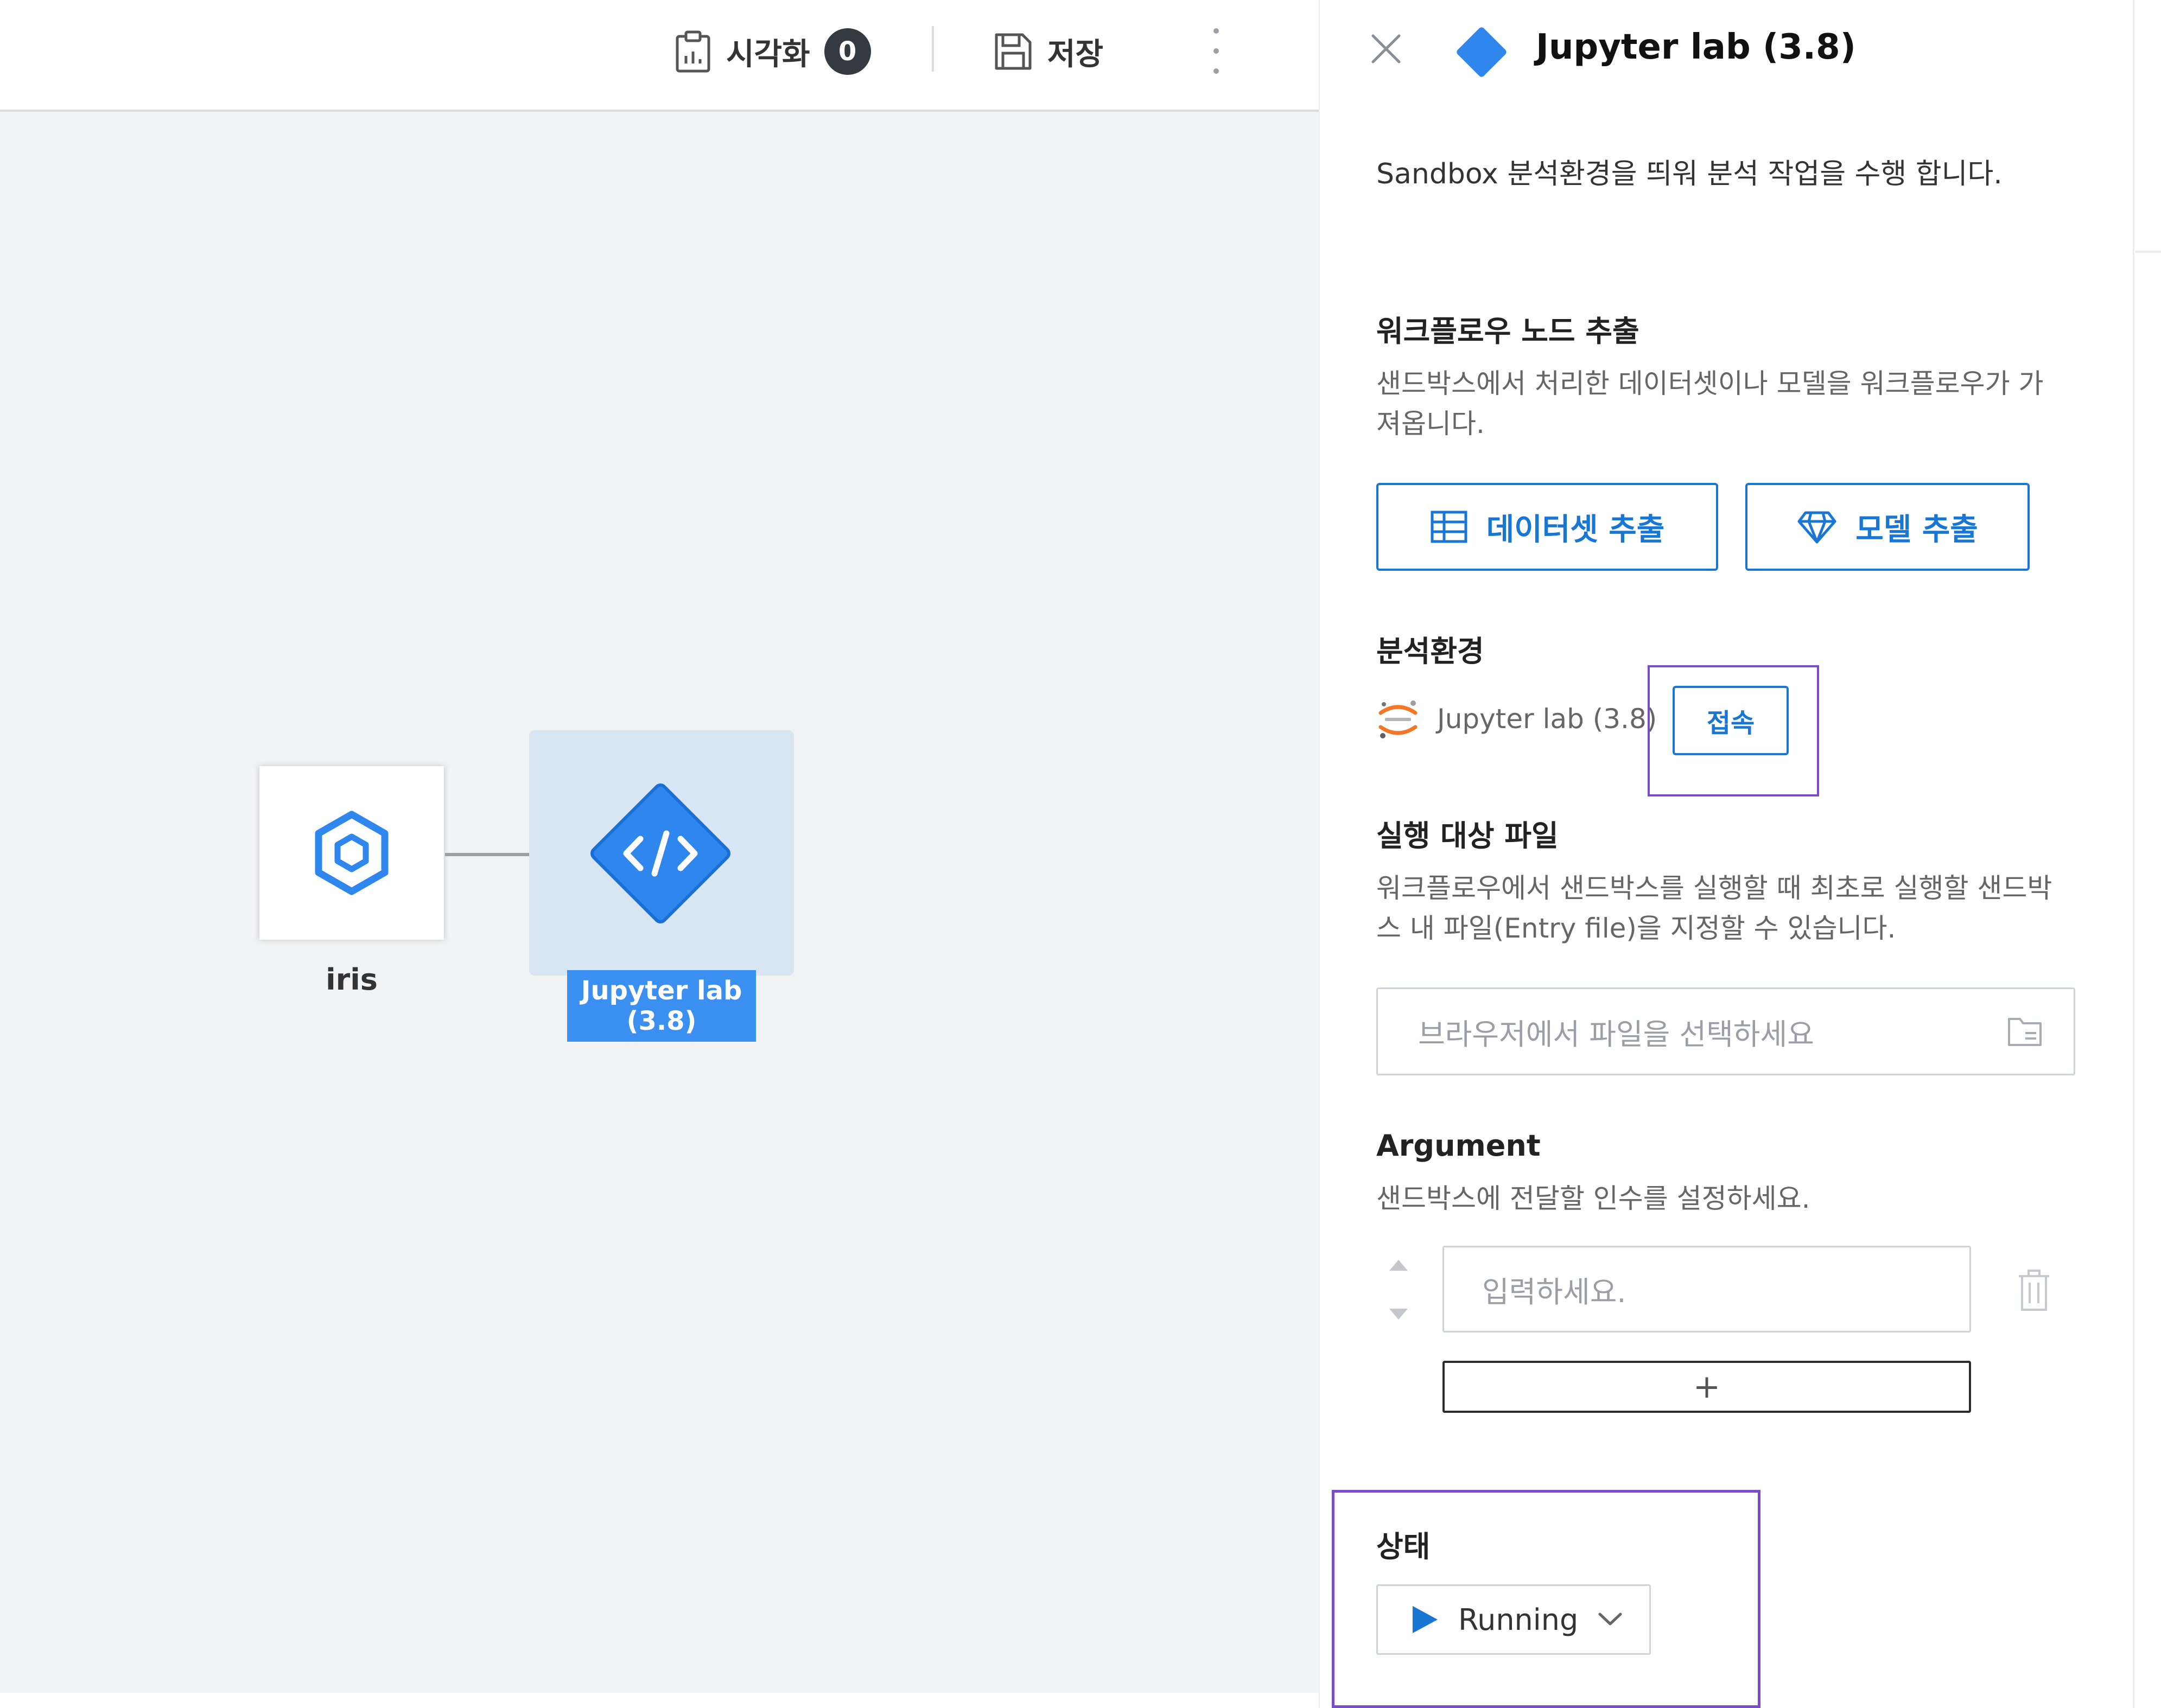  I want to click on status-section-title: 상태, so click(1403, 1546).